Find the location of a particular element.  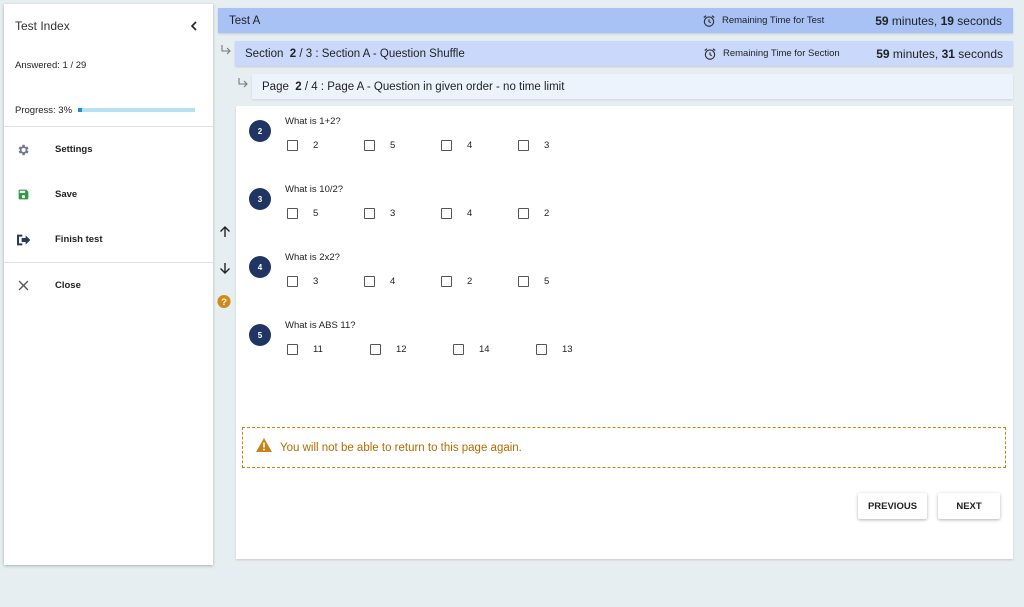

option-label: 11 is located at coordinates (318, 349).